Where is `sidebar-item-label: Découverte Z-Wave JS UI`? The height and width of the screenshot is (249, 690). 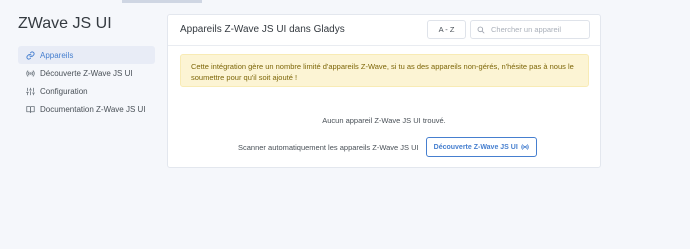 sidebar-item-label: Découverte Z-Wave JS UI is located at coordinates (86, 73).